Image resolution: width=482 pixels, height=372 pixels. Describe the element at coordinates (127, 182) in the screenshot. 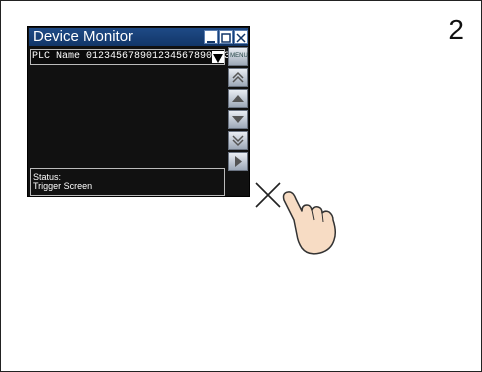

I see `status-box: Status: Trigger Screen` at that location.